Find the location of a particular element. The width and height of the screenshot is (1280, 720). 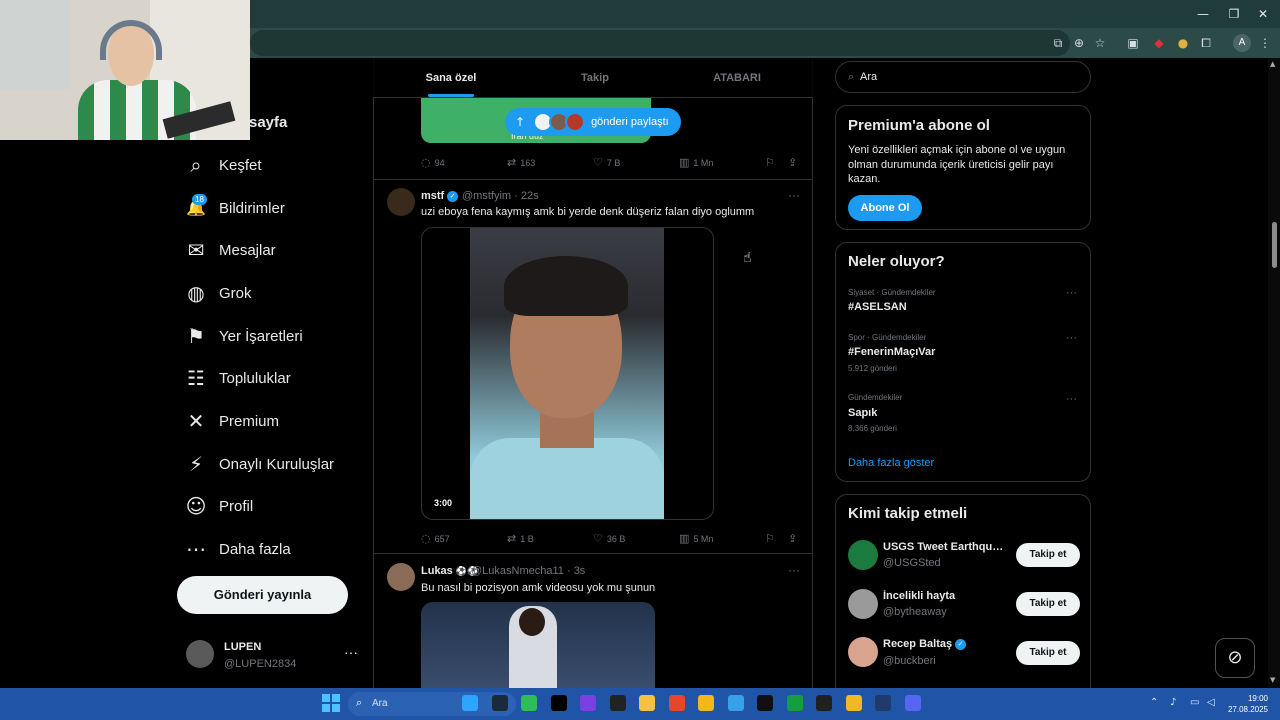

reply-button: ◌ 657 is located at coordinates (435, 538).